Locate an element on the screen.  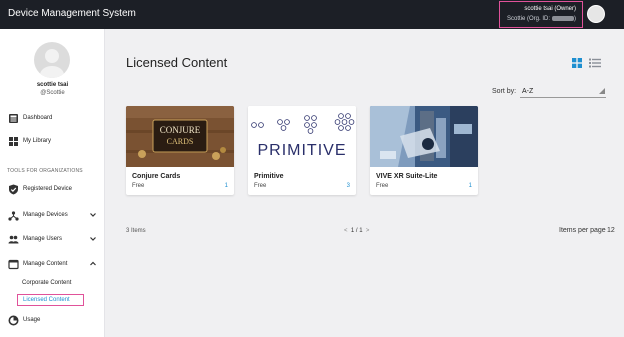
users-icon is located at coordinates (13, 239).